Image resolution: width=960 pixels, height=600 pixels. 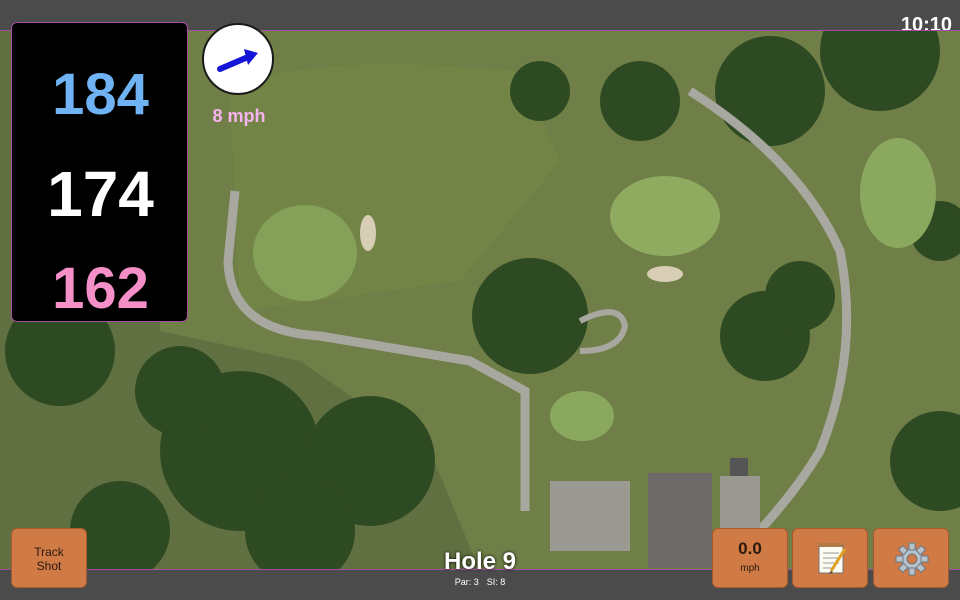 What do you see at coordinates (496, 582) in the screenshot?
I see `hole-stroke-index: SI: 8` at bounding box center [496, 582].